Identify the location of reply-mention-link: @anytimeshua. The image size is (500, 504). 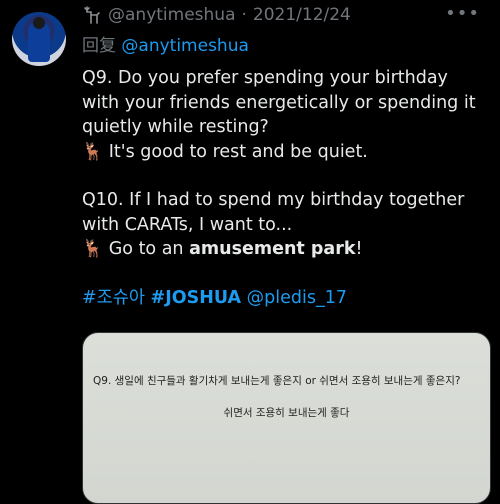
(184, 46).